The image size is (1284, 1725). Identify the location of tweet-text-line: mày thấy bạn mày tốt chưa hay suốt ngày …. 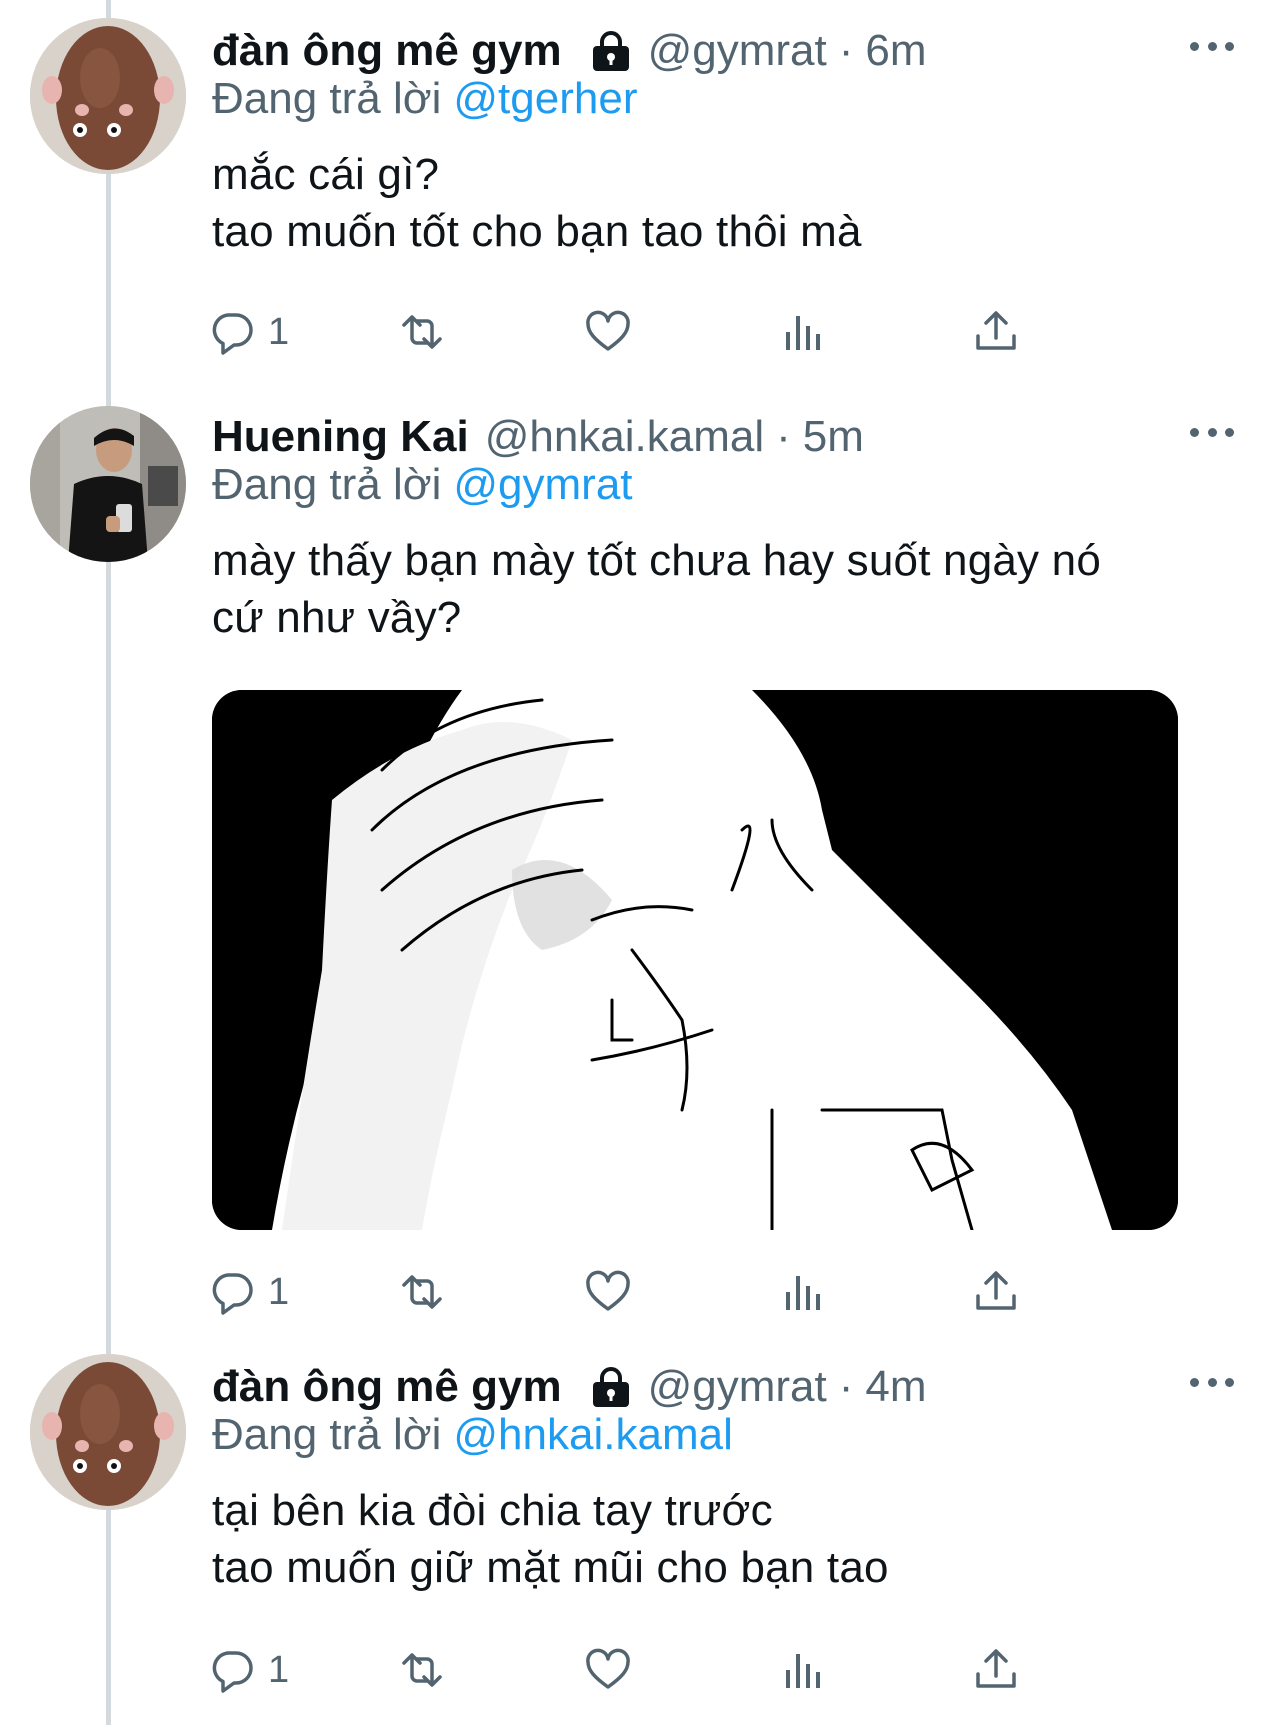
(657, 560).